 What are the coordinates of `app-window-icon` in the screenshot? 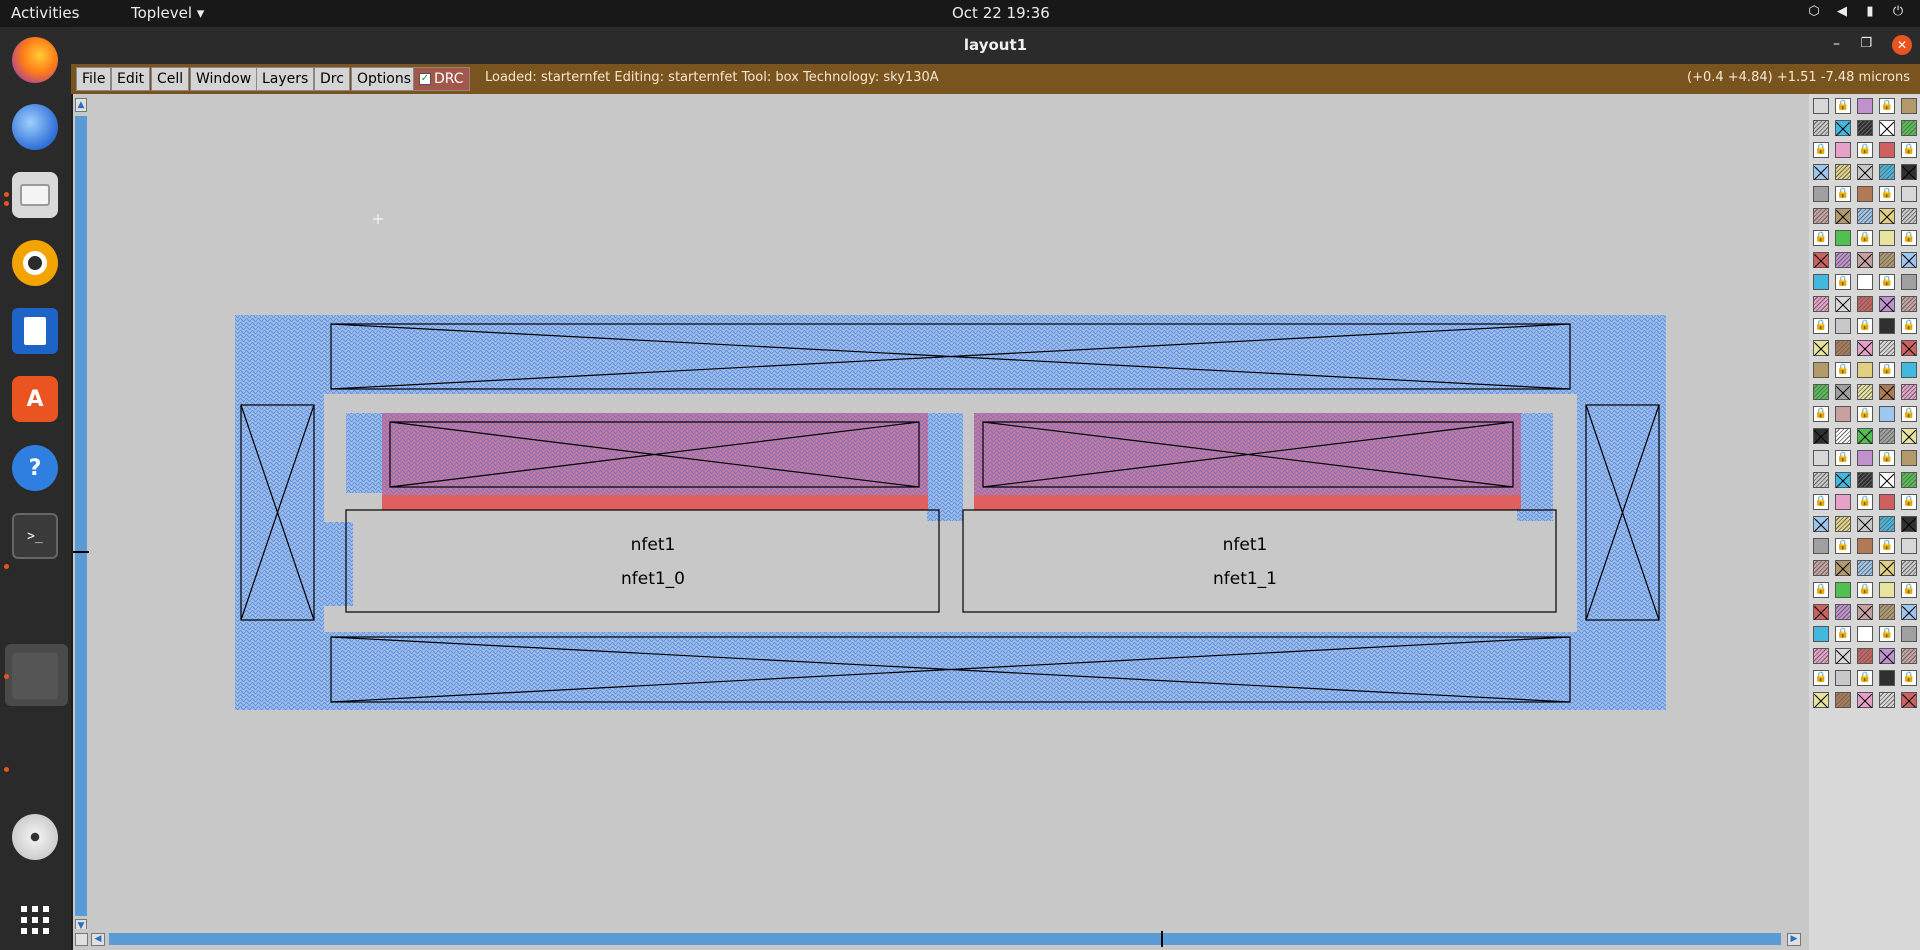 It's located at (35, 676).